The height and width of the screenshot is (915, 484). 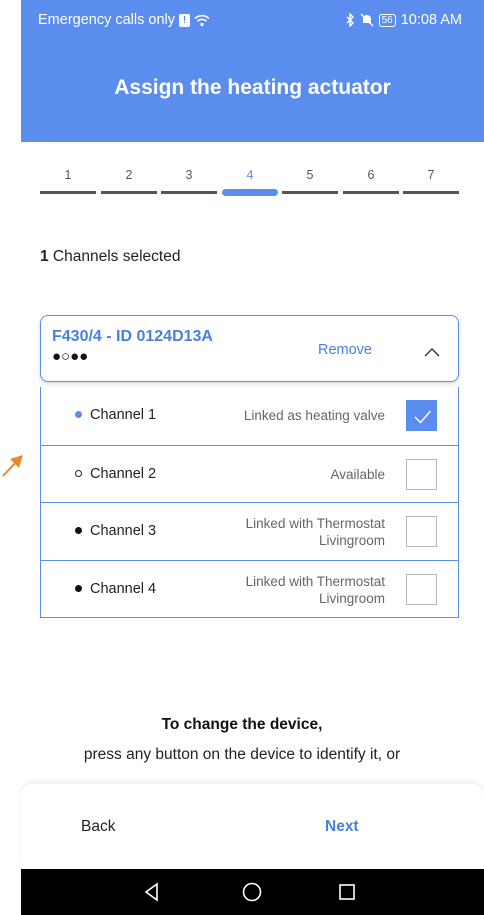 I want to click on status-right: 56 10:08 AM, so click(x=403, y=20).